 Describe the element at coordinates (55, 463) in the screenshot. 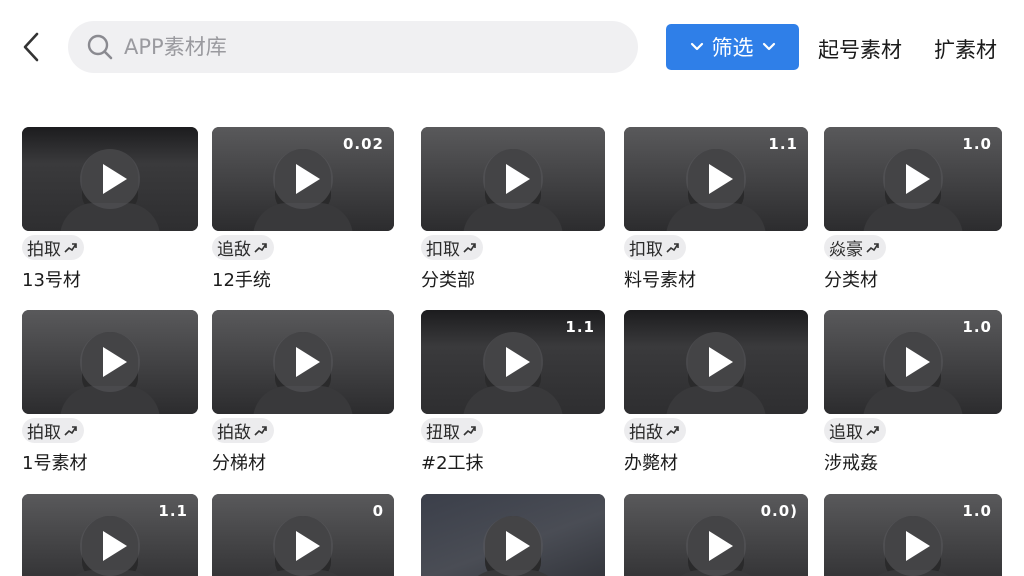

I see `video-title: 1号素材` at that location.